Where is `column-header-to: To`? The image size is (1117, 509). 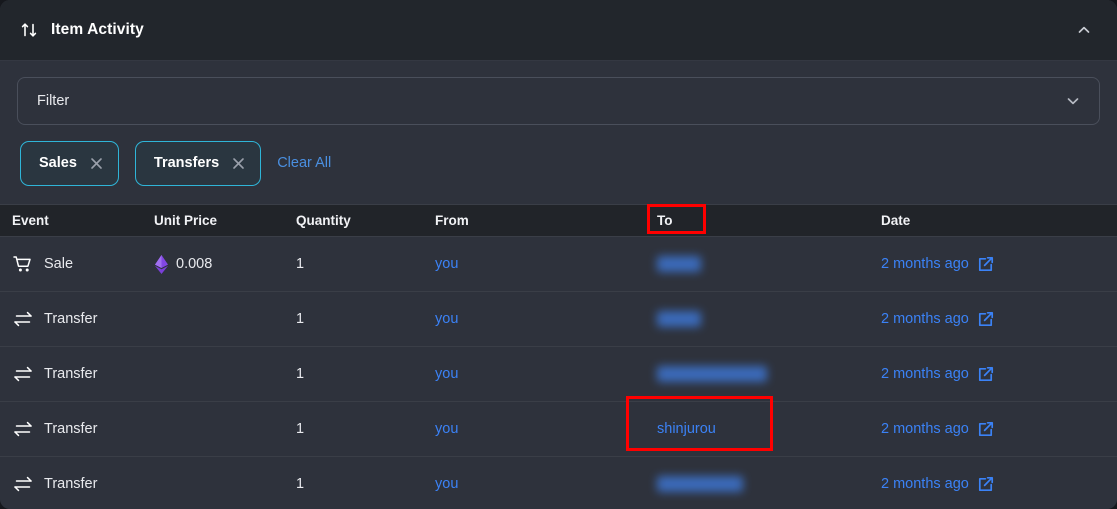
column-header-to: To is located at coordinates (766, 220).